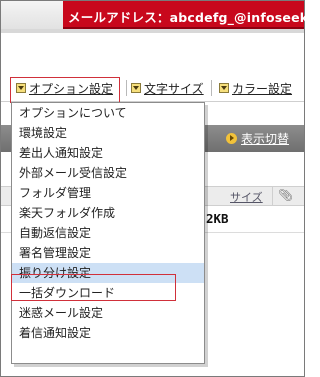 The height and width of the screenshot is (377, 320). What do you see at coordinates (108, 153) in the screenshot?
I see `menu-item-sender-notification: 差出人通知設定` at bounding box center [108, 153].